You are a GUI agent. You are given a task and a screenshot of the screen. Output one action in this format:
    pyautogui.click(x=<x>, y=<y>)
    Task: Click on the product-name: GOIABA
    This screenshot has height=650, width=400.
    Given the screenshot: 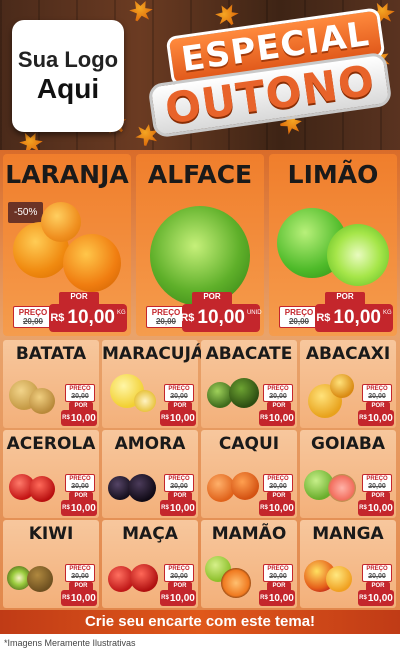 What is the action you would take?
    pyautogui.click(x=347, y=444)
    